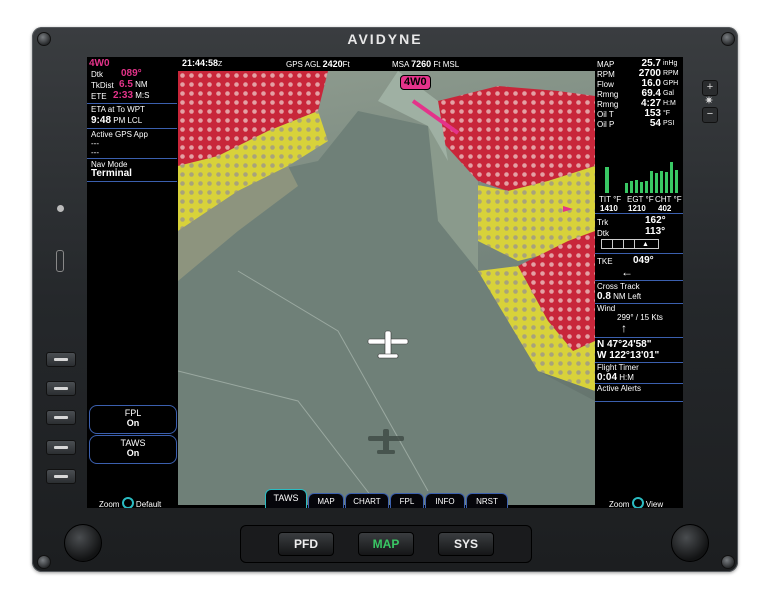 The height and width of the screenshot is (600, 770). What do you see at coordinates (466, 544) in the screenshot?
I see `sys-button: SYS` at bounding box center [466, 544].